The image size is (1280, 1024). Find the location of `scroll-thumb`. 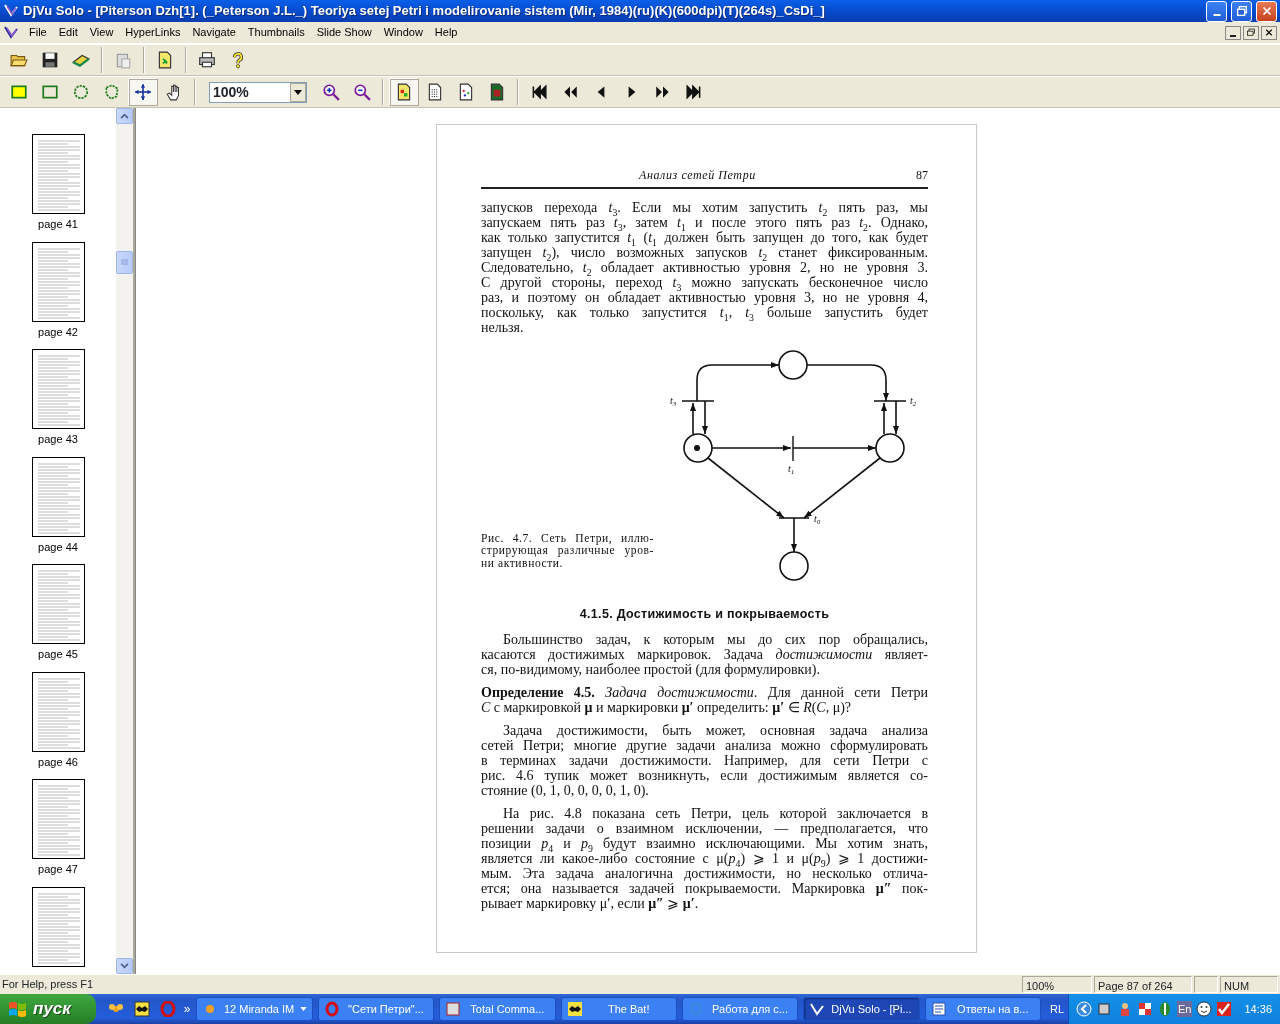

scroll-thumb is located at coordinates (124, 262).